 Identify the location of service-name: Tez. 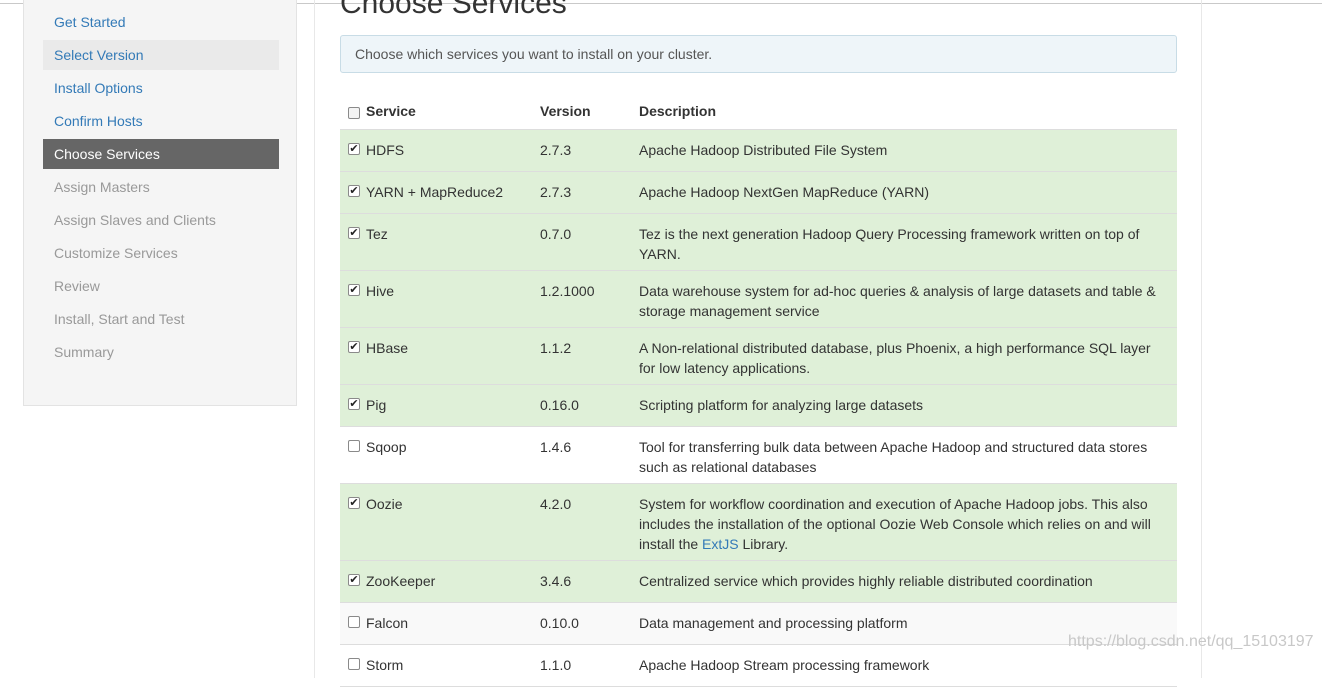
(377, 234).